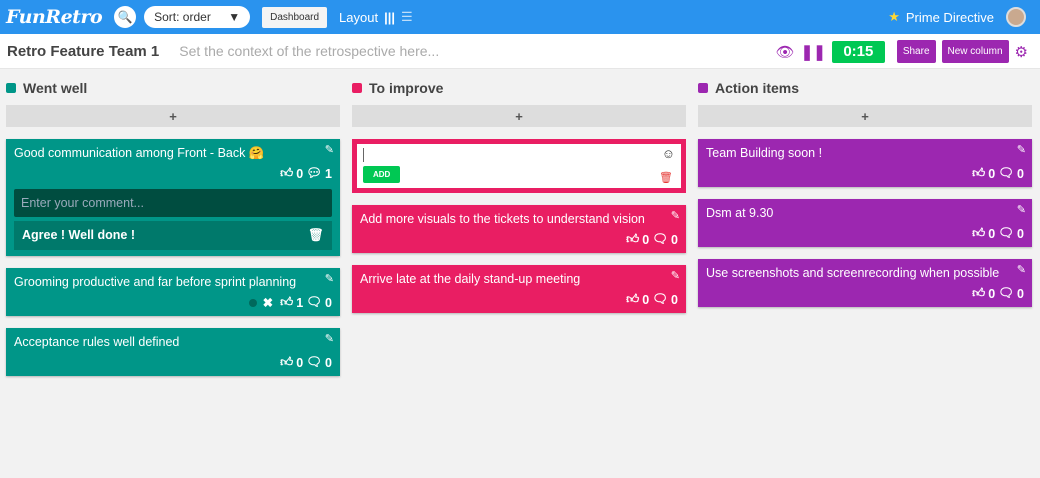  What do you see at coordinates (328, 173) in the screenshot?
I see `comment-count: 1` at bounding box center [328, 173].